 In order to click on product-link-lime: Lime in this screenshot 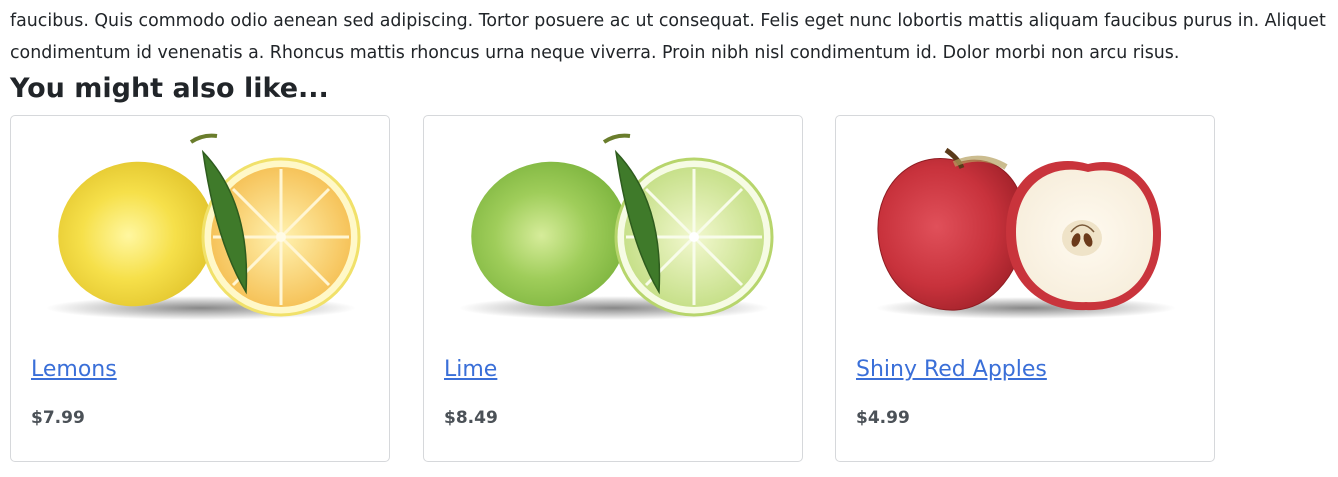, I will do `click(470, 370)`.